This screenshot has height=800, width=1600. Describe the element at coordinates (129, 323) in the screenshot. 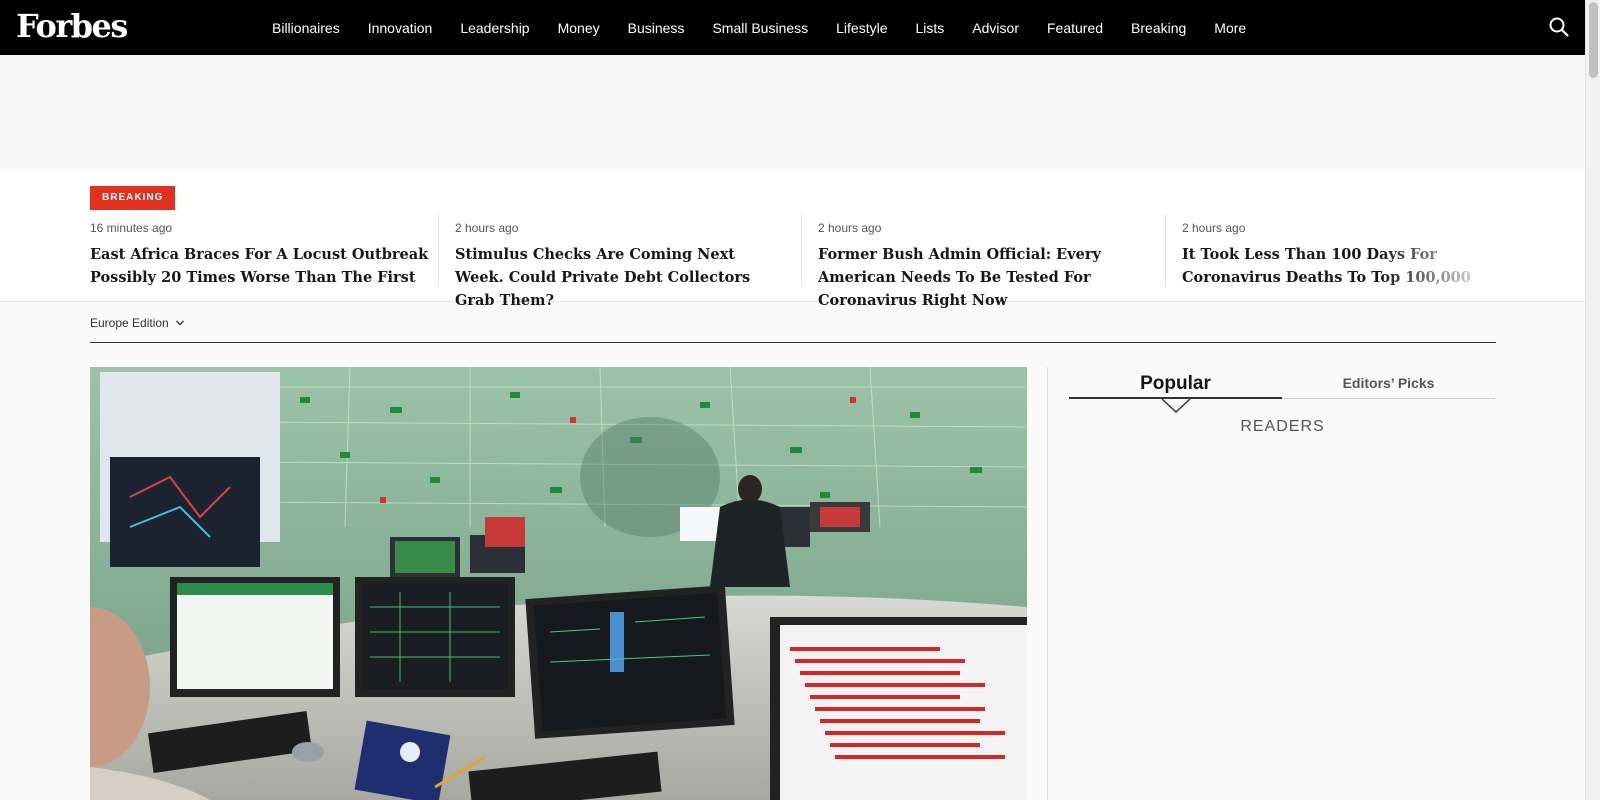

I see `edition-label: Europe Edition` at that location.